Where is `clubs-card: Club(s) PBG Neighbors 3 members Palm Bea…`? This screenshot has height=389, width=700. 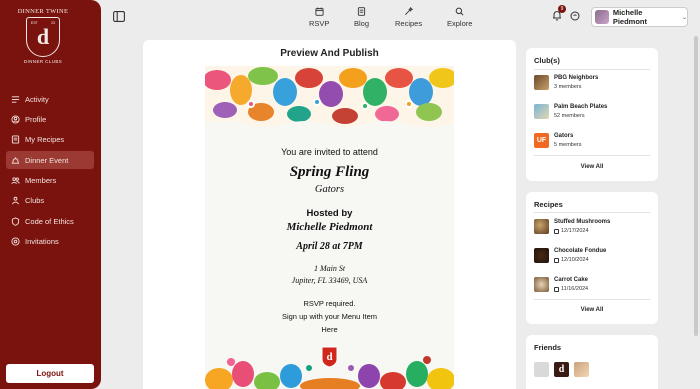
clubs-card: Club(s) PBG Neighbors 3 members Palm Bea… is located at coordinates (592, 114).